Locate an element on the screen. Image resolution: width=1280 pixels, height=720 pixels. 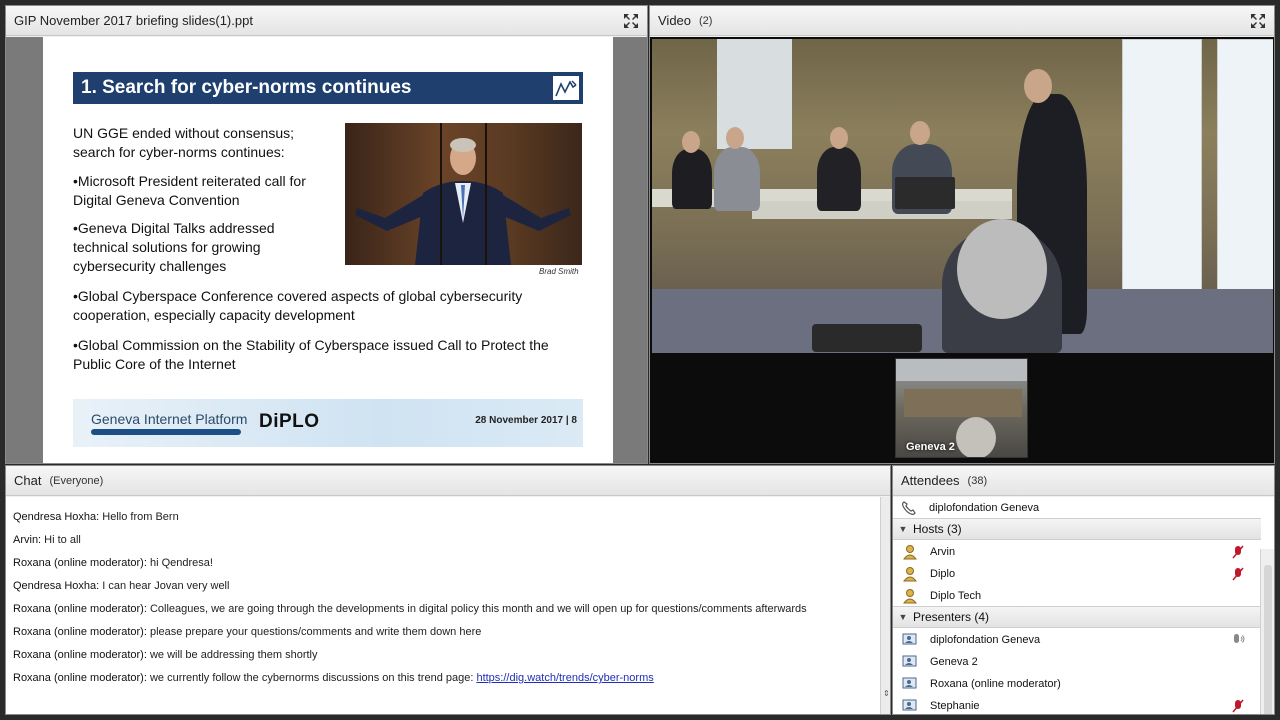
attendees-count: (38) is located at coordinates (977, 480).